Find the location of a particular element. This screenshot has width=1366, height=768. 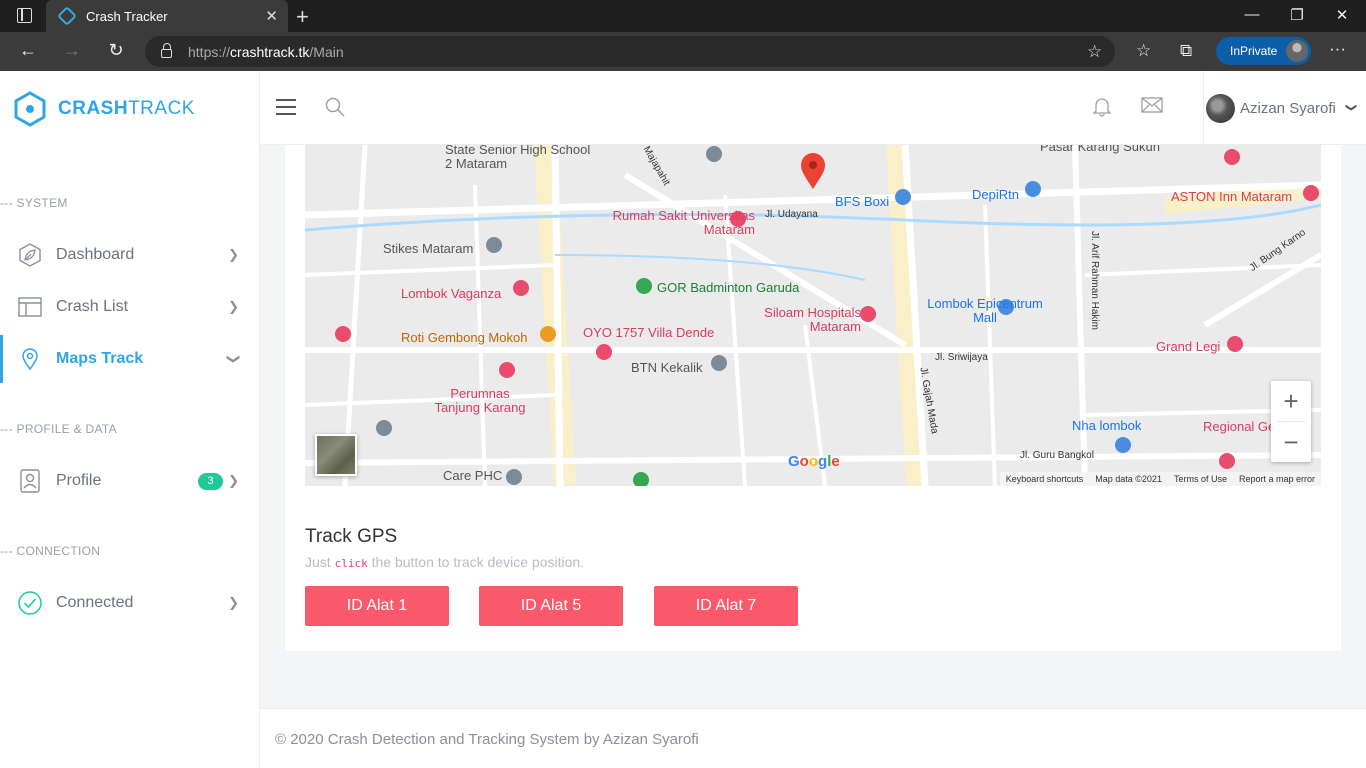

restore-icon: ❐ is located at coordinates (1297, 15).